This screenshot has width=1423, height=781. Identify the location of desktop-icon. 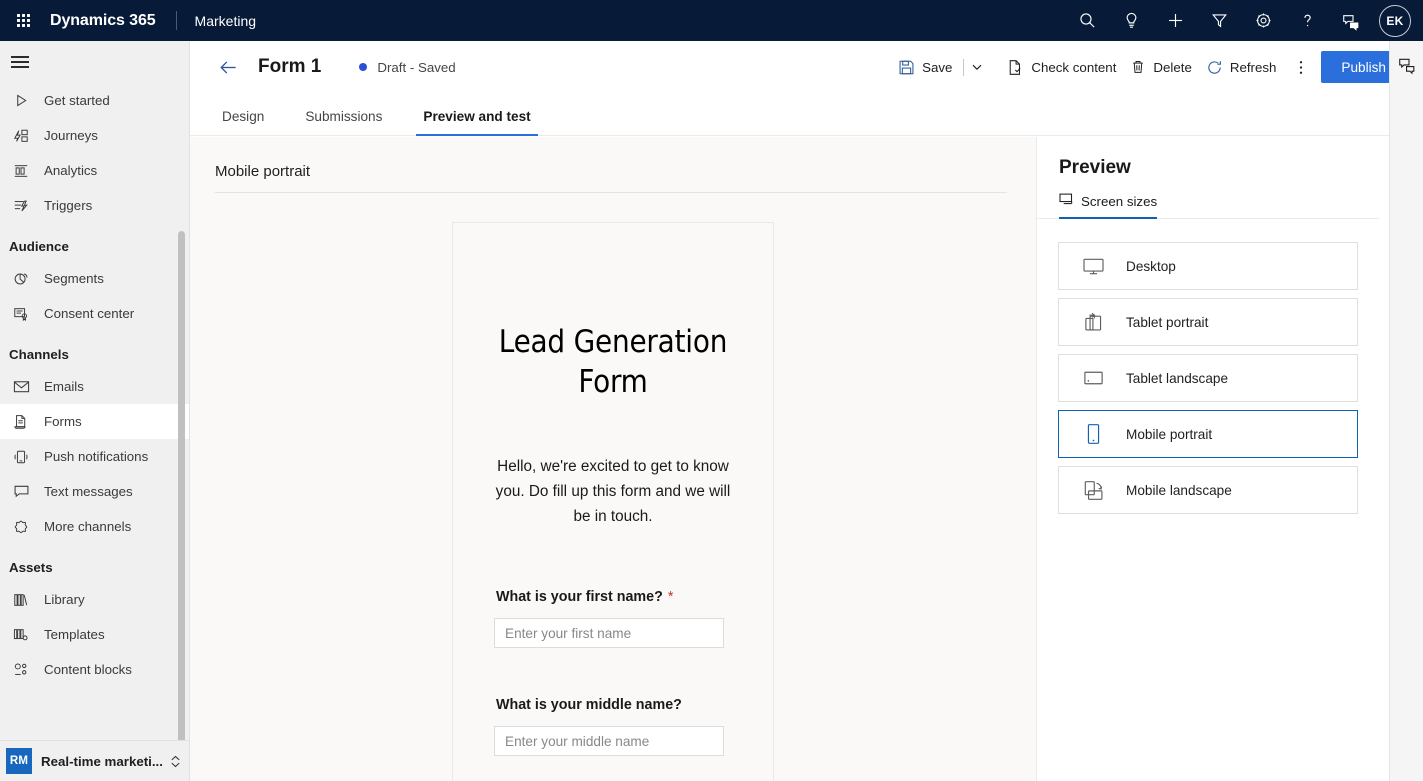
(1093, 266).